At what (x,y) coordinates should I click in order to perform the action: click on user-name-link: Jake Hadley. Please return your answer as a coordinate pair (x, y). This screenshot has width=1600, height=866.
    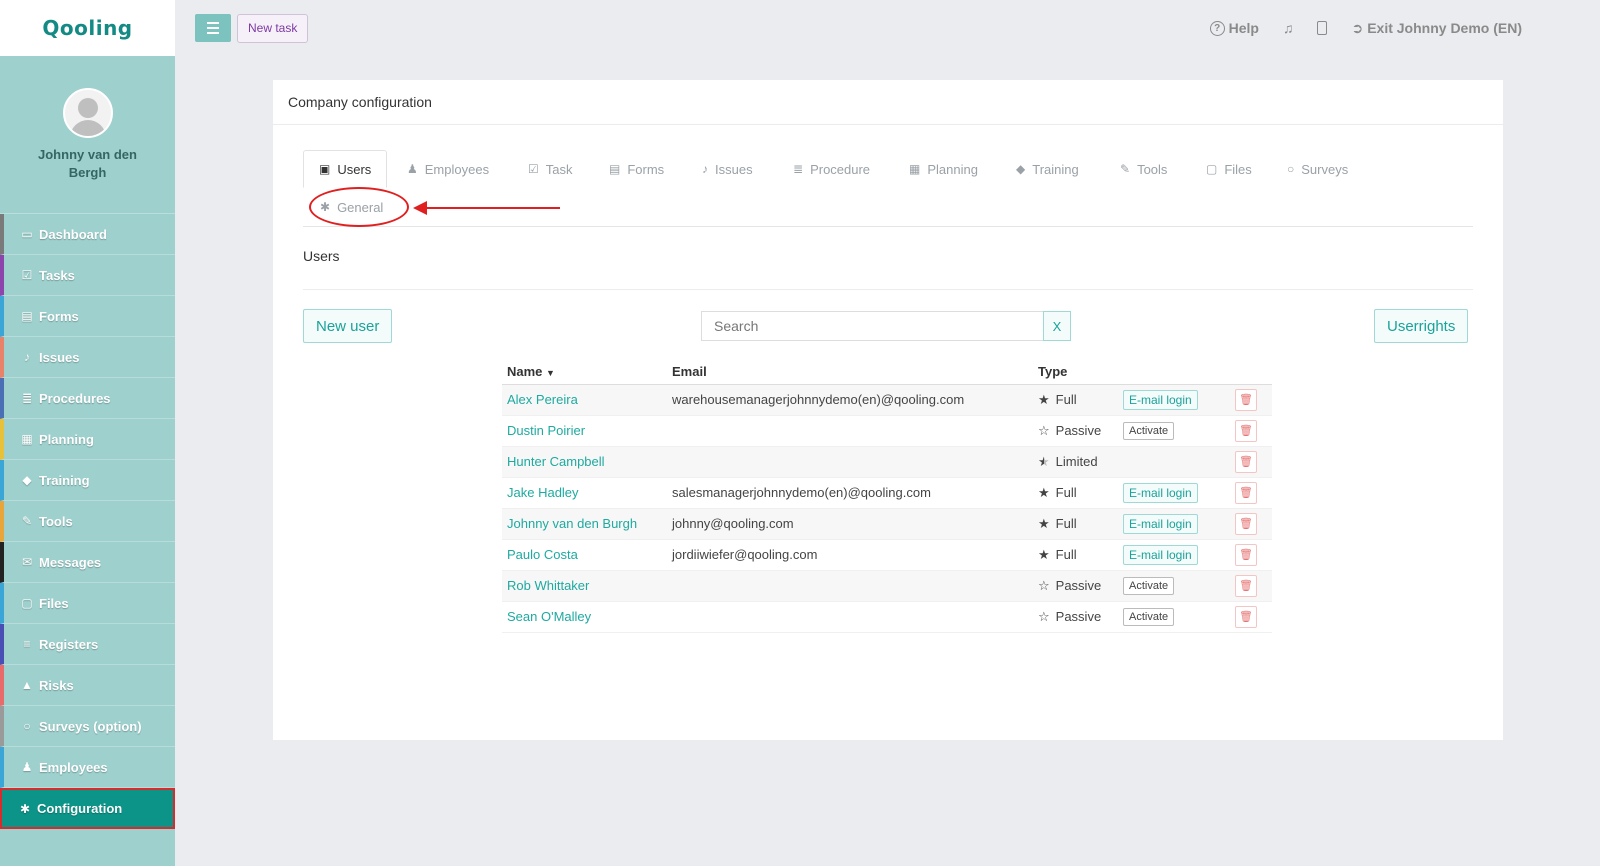
    Looking at the image, I should click on (543, 492).